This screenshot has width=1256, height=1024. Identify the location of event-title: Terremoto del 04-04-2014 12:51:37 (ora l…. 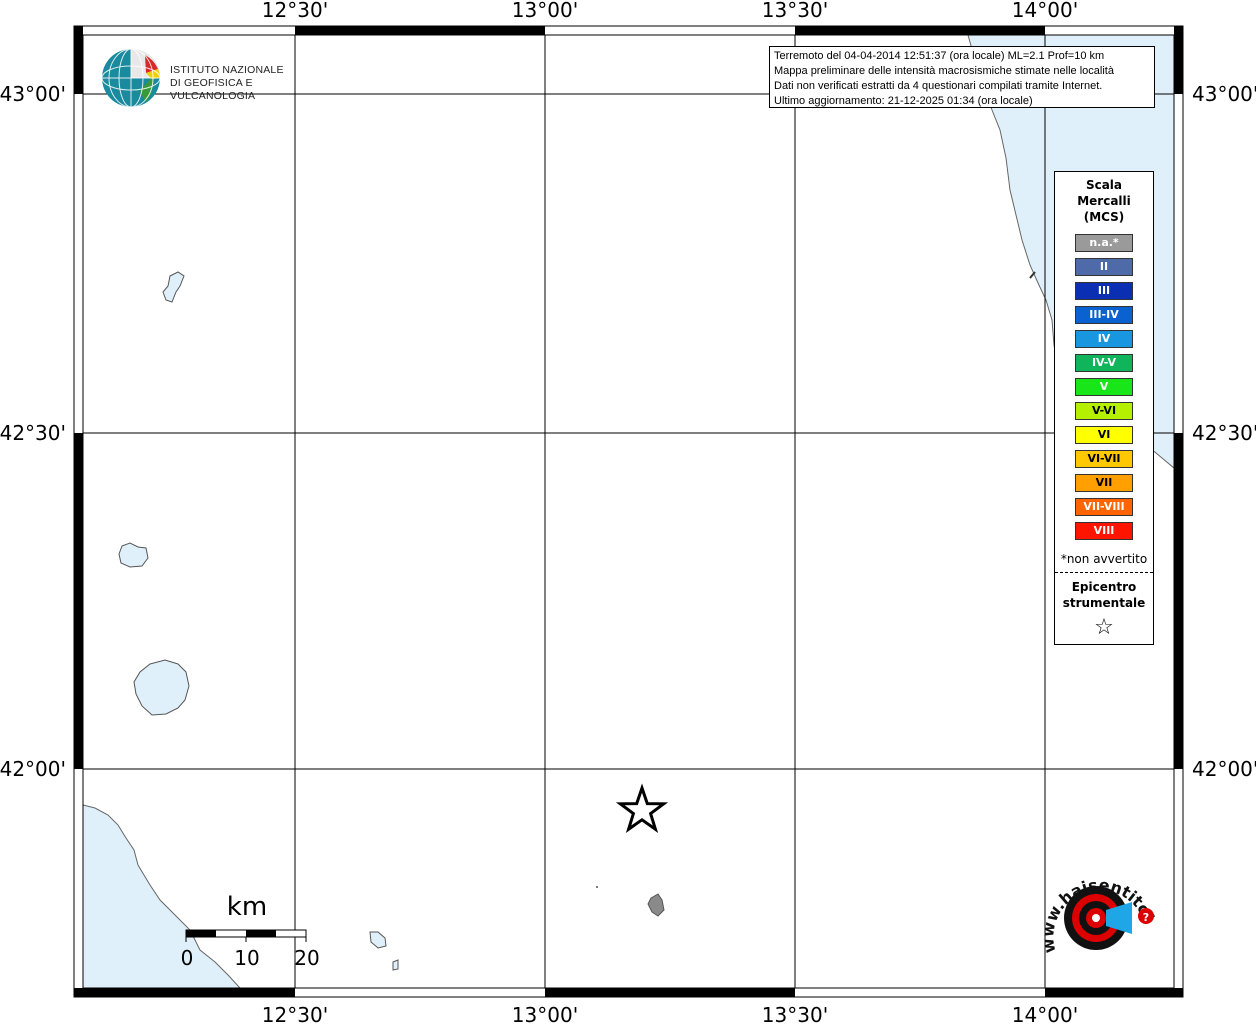
(939, 56).